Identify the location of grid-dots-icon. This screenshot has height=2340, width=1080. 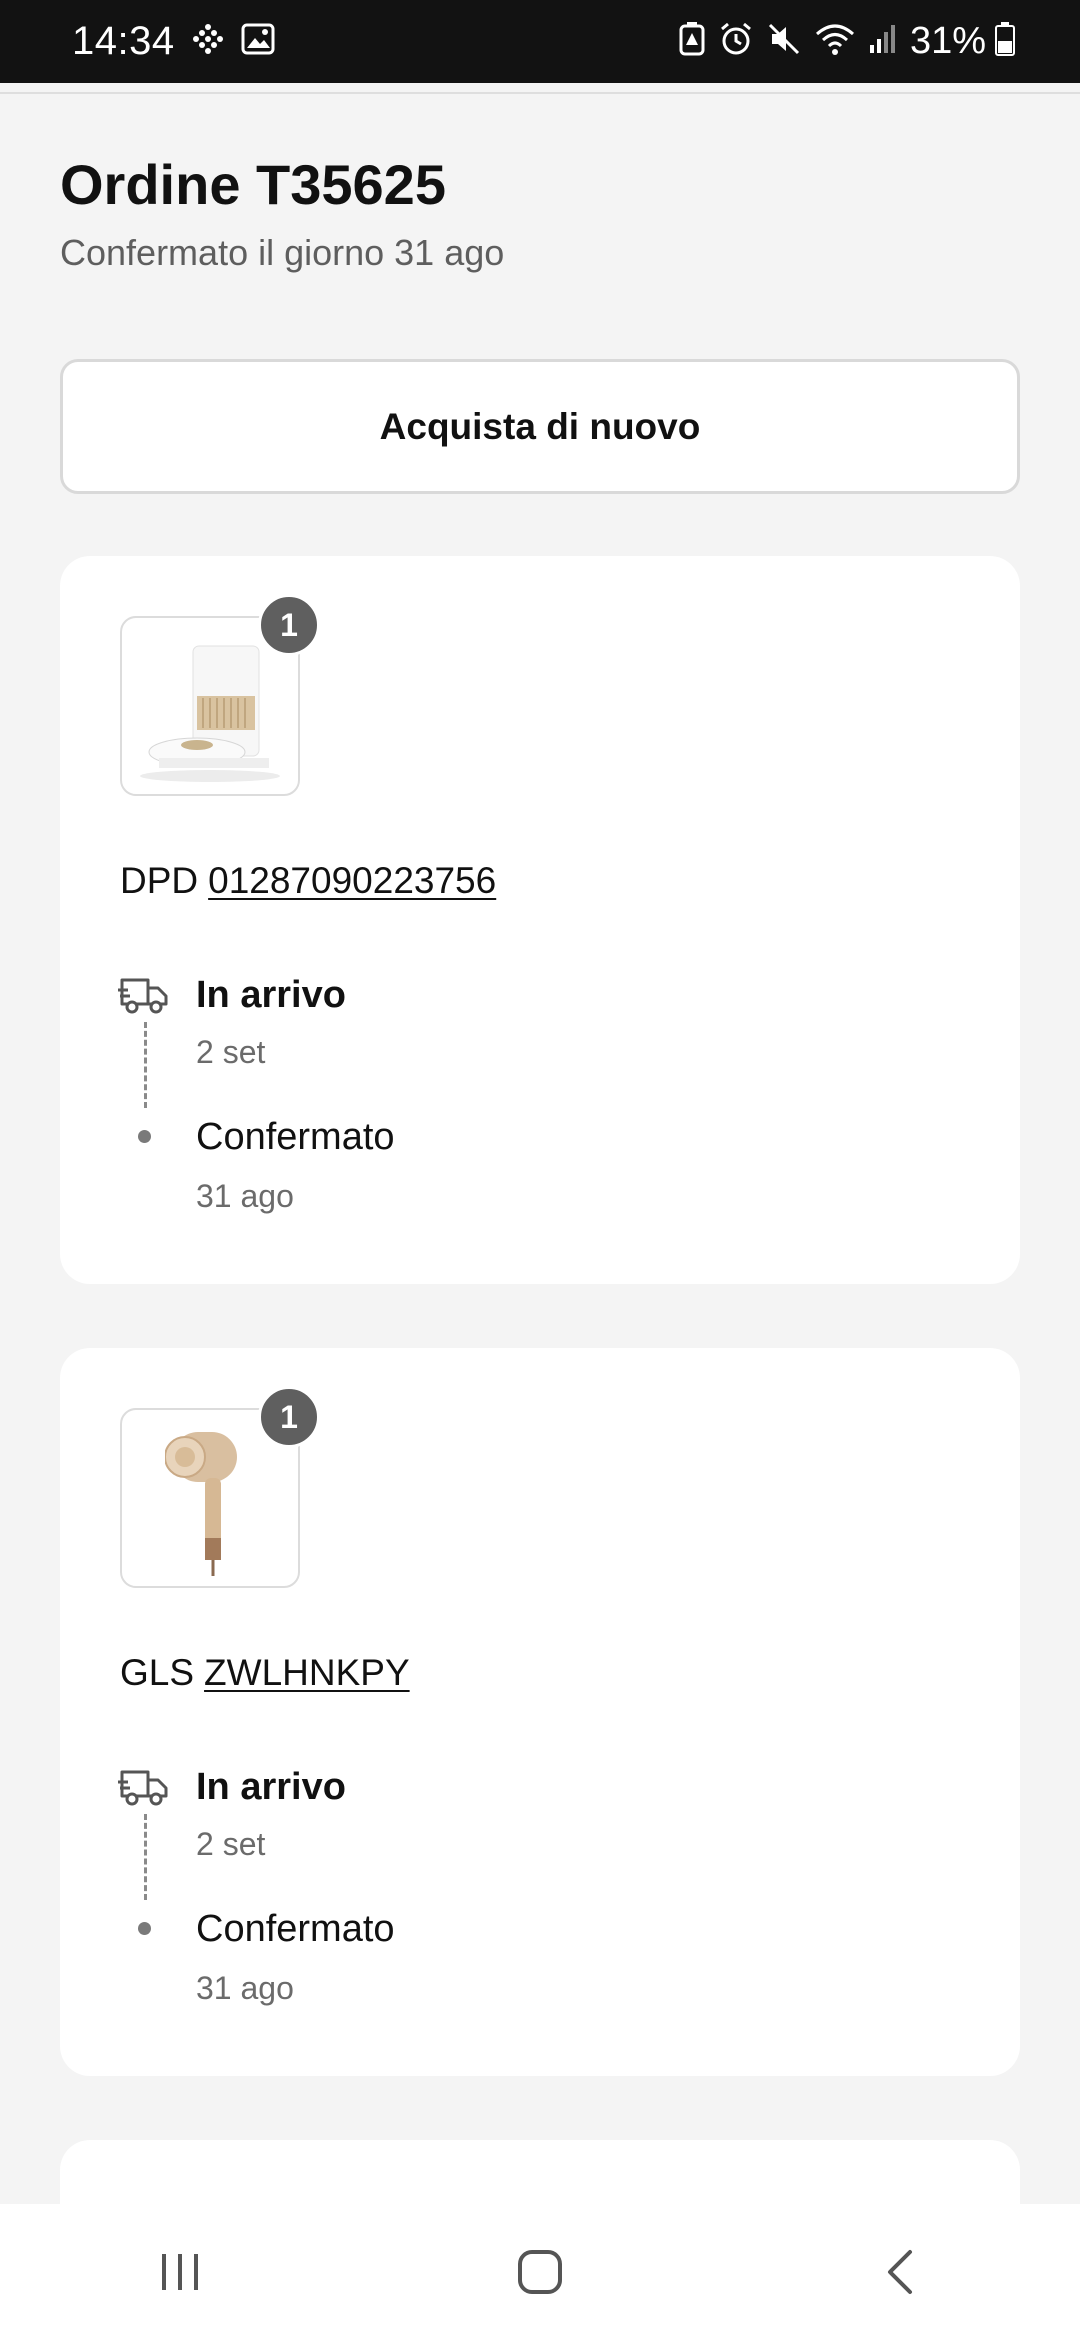
(208, 41).